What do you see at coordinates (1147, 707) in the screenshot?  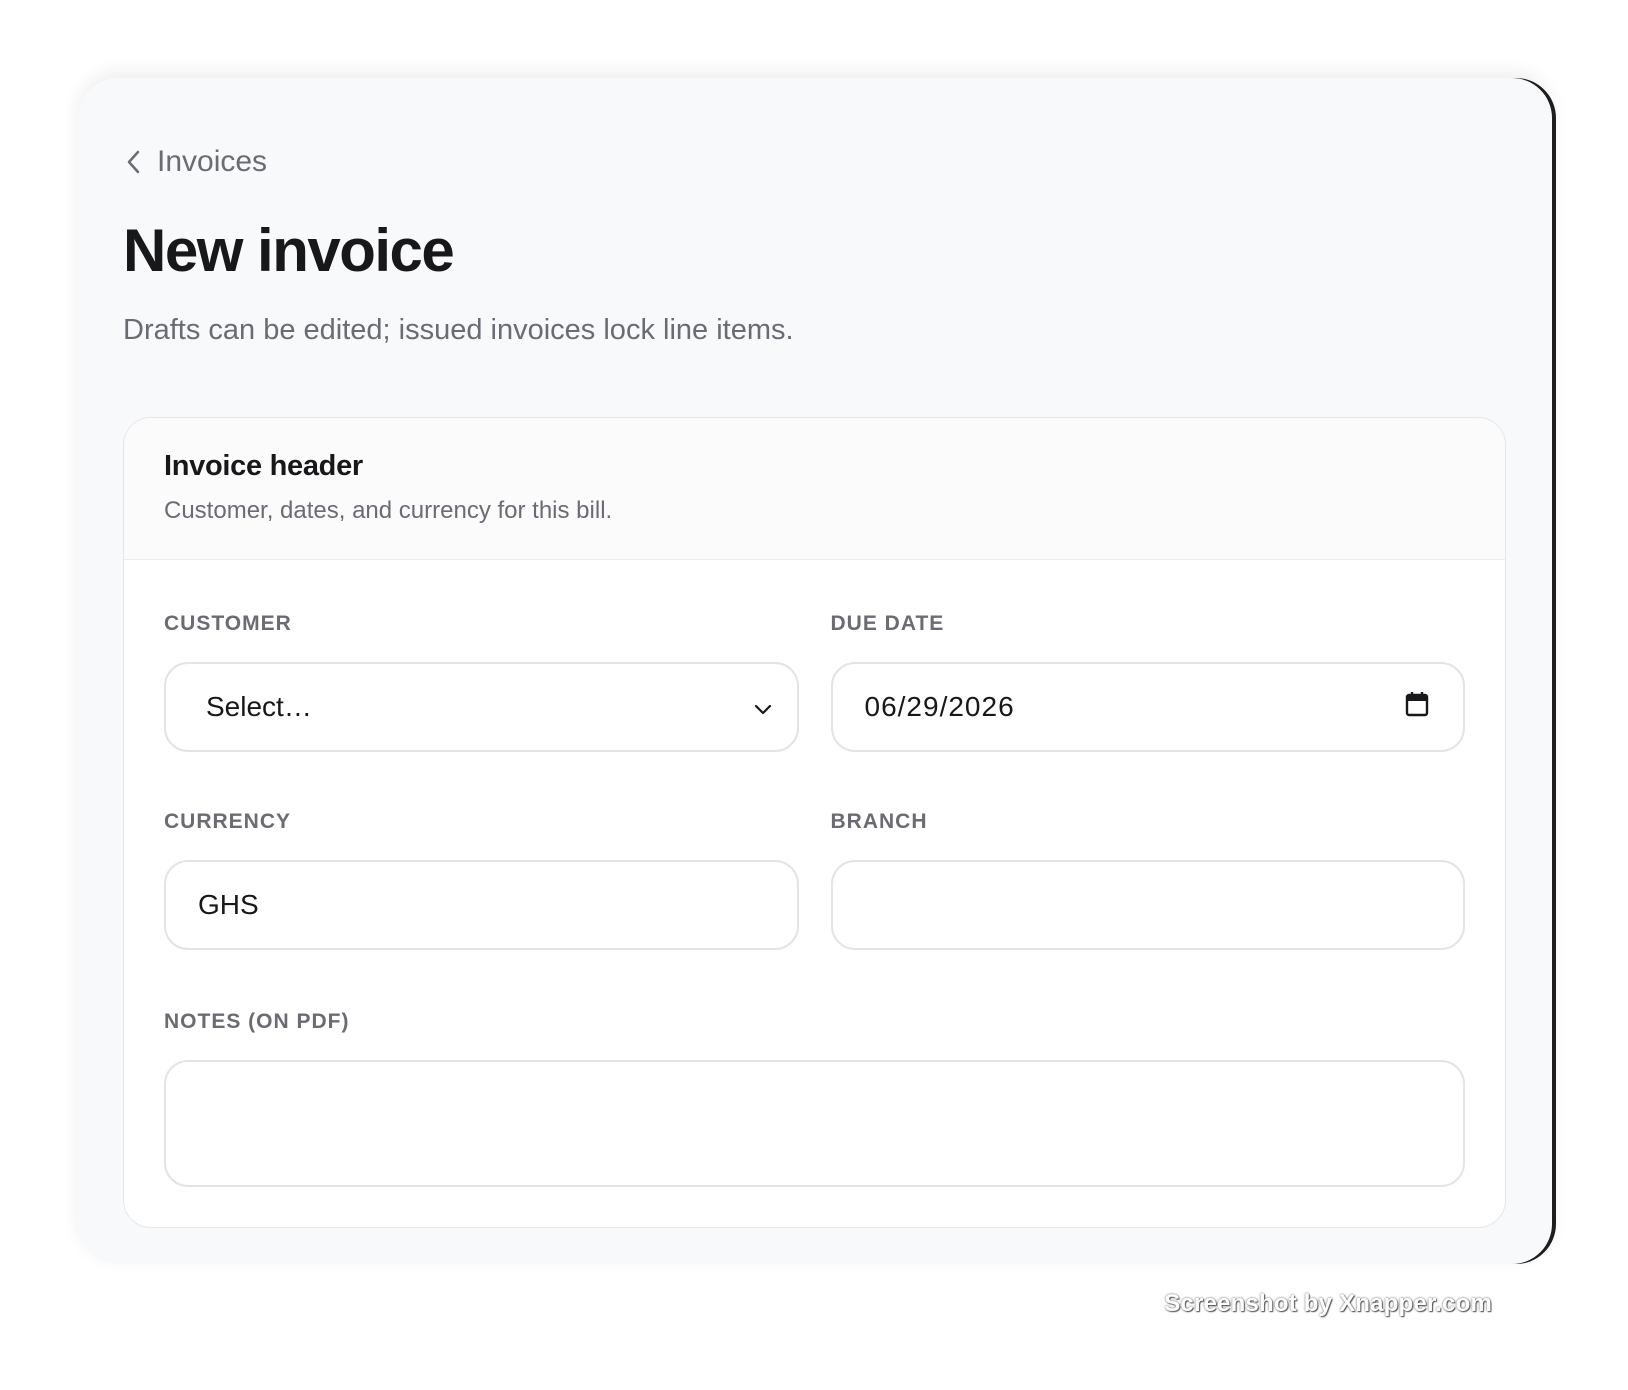 I see `due-date-input: 06/29/2026` at bounding box center [1147, 707].